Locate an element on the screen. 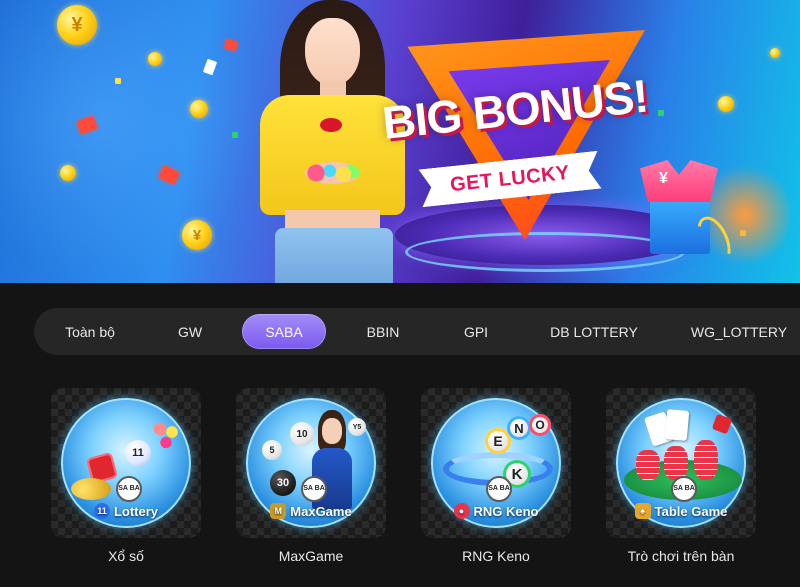 The height and width of the screenshot is (587, 800). tab-bbin: BBIN is located at coordinates (383, 331).